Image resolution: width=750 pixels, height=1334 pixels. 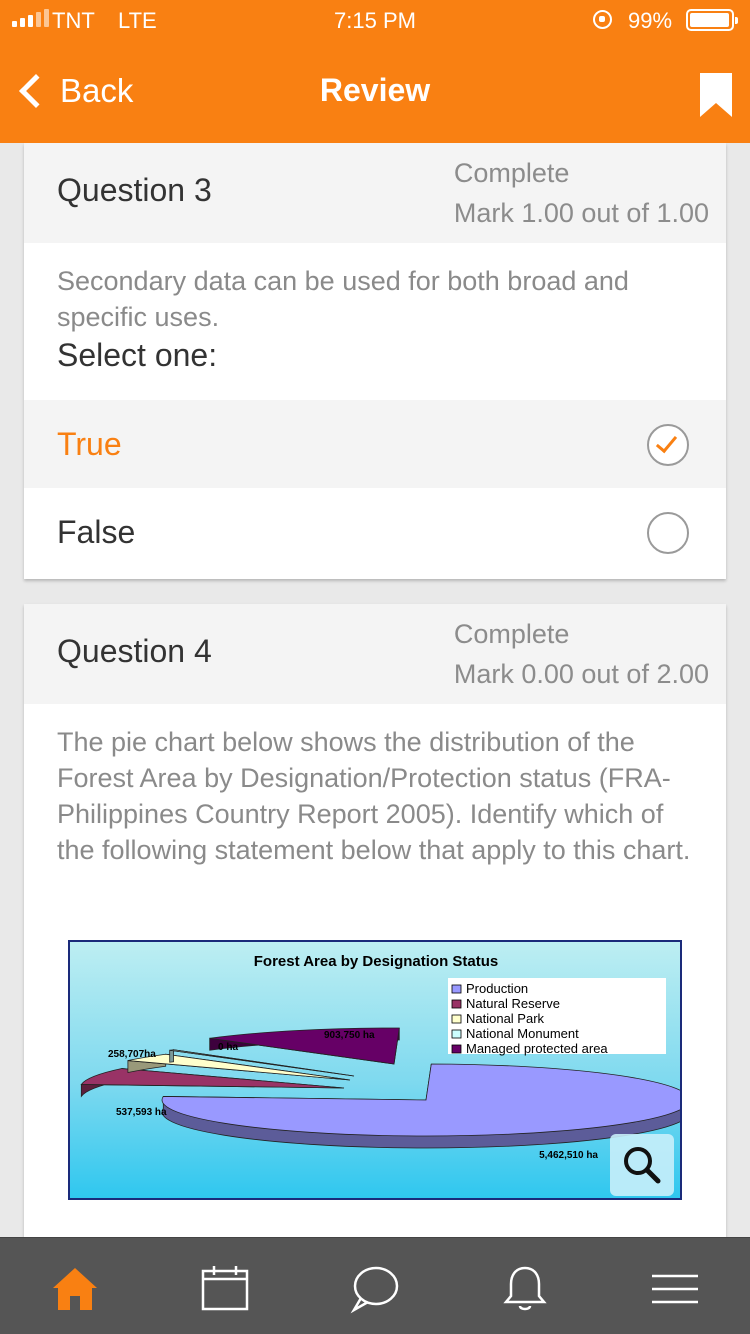 I want to click on legend-label: Production, so click(x=497, y=988).